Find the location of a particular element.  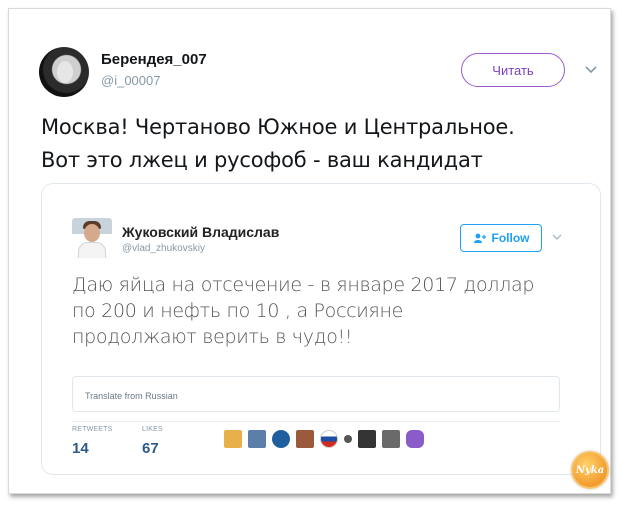

quoted-author-name: Жуковский Владислав is located at coordinates (200, 232).